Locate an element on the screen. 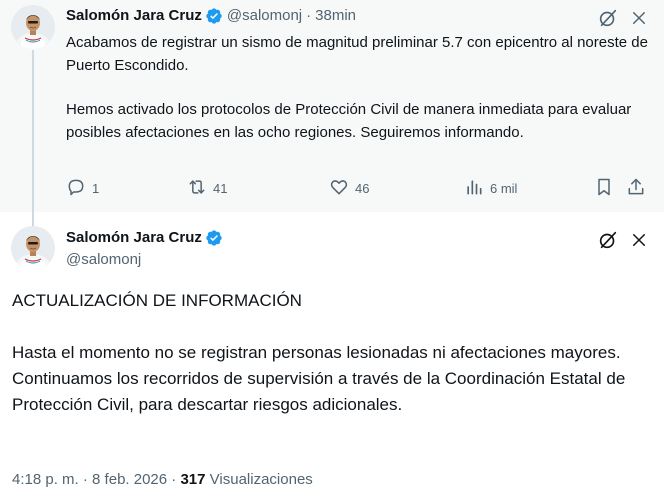 The image size is (664, 503). tweet-paragraph: ACTUALIZACIÓN DE INFORMACIÓN is located at coordinates (157, 300).